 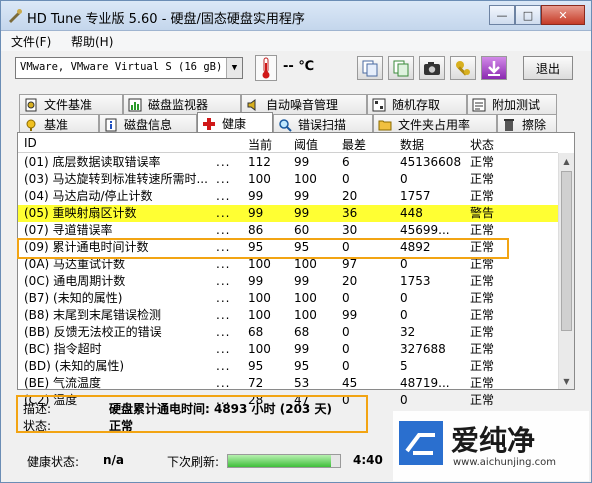 I want to click on close-button: ✕, so click(x=563, y=15).